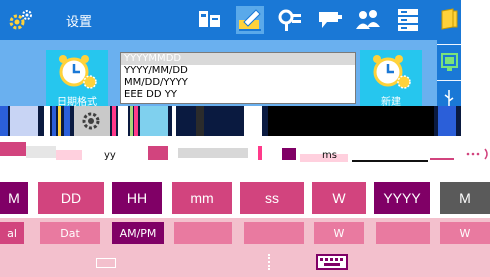  What do you see at coordinates (238, 83) in the screenshot?
I see `list-item: MM/DD/YYYY` at bounding box center [238, 83].